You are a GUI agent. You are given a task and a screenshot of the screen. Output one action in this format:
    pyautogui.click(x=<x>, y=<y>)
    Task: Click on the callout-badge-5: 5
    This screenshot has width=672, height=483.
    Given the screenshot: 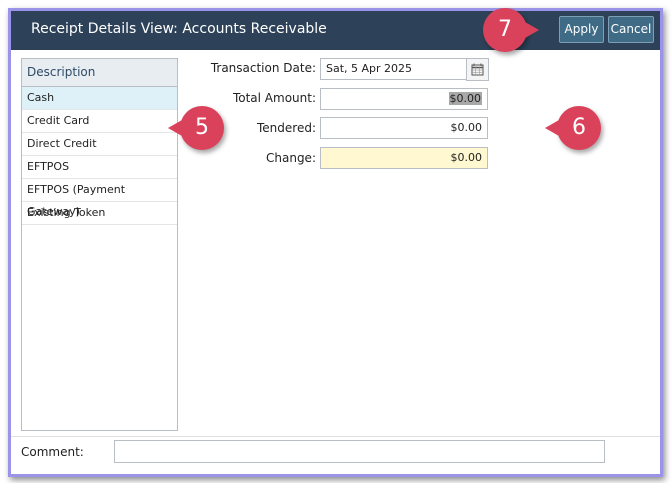 What is the action you would take?
    pyautogui.click(x=196, y=128)
    